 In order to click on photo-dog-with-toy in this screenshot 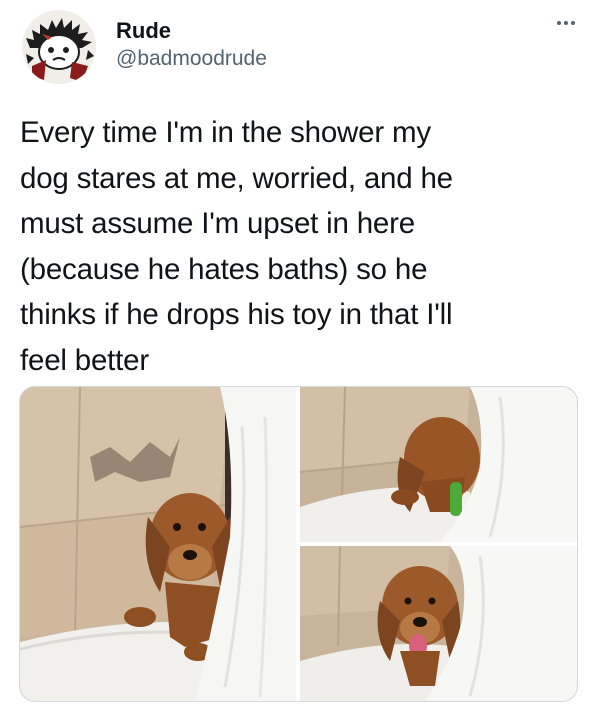, I will do `click(438, 464)`.